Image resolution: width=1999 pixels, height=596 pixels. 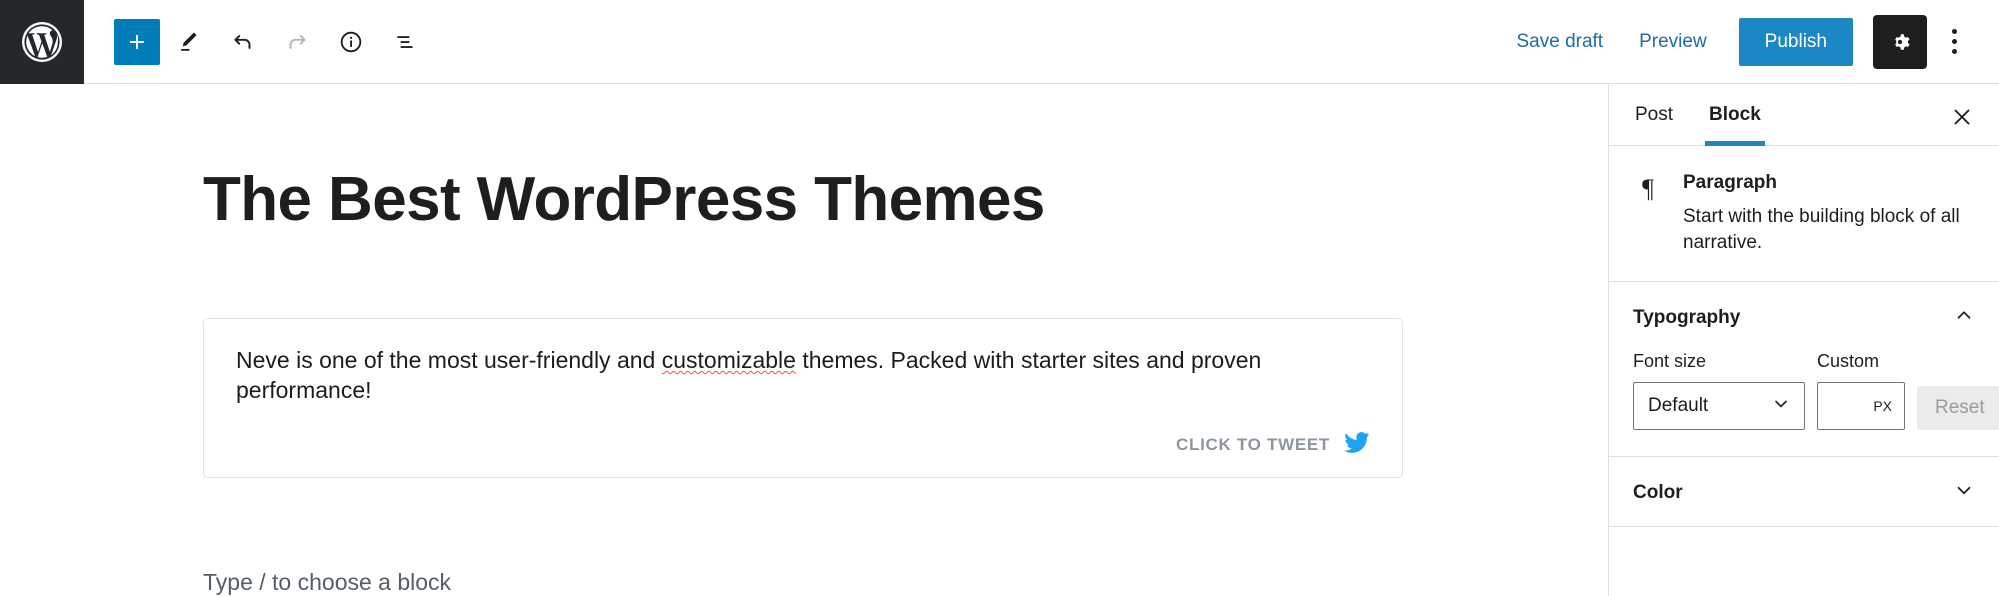 I want to click on color-panel-title: Color, so click(x=1658, y=492).